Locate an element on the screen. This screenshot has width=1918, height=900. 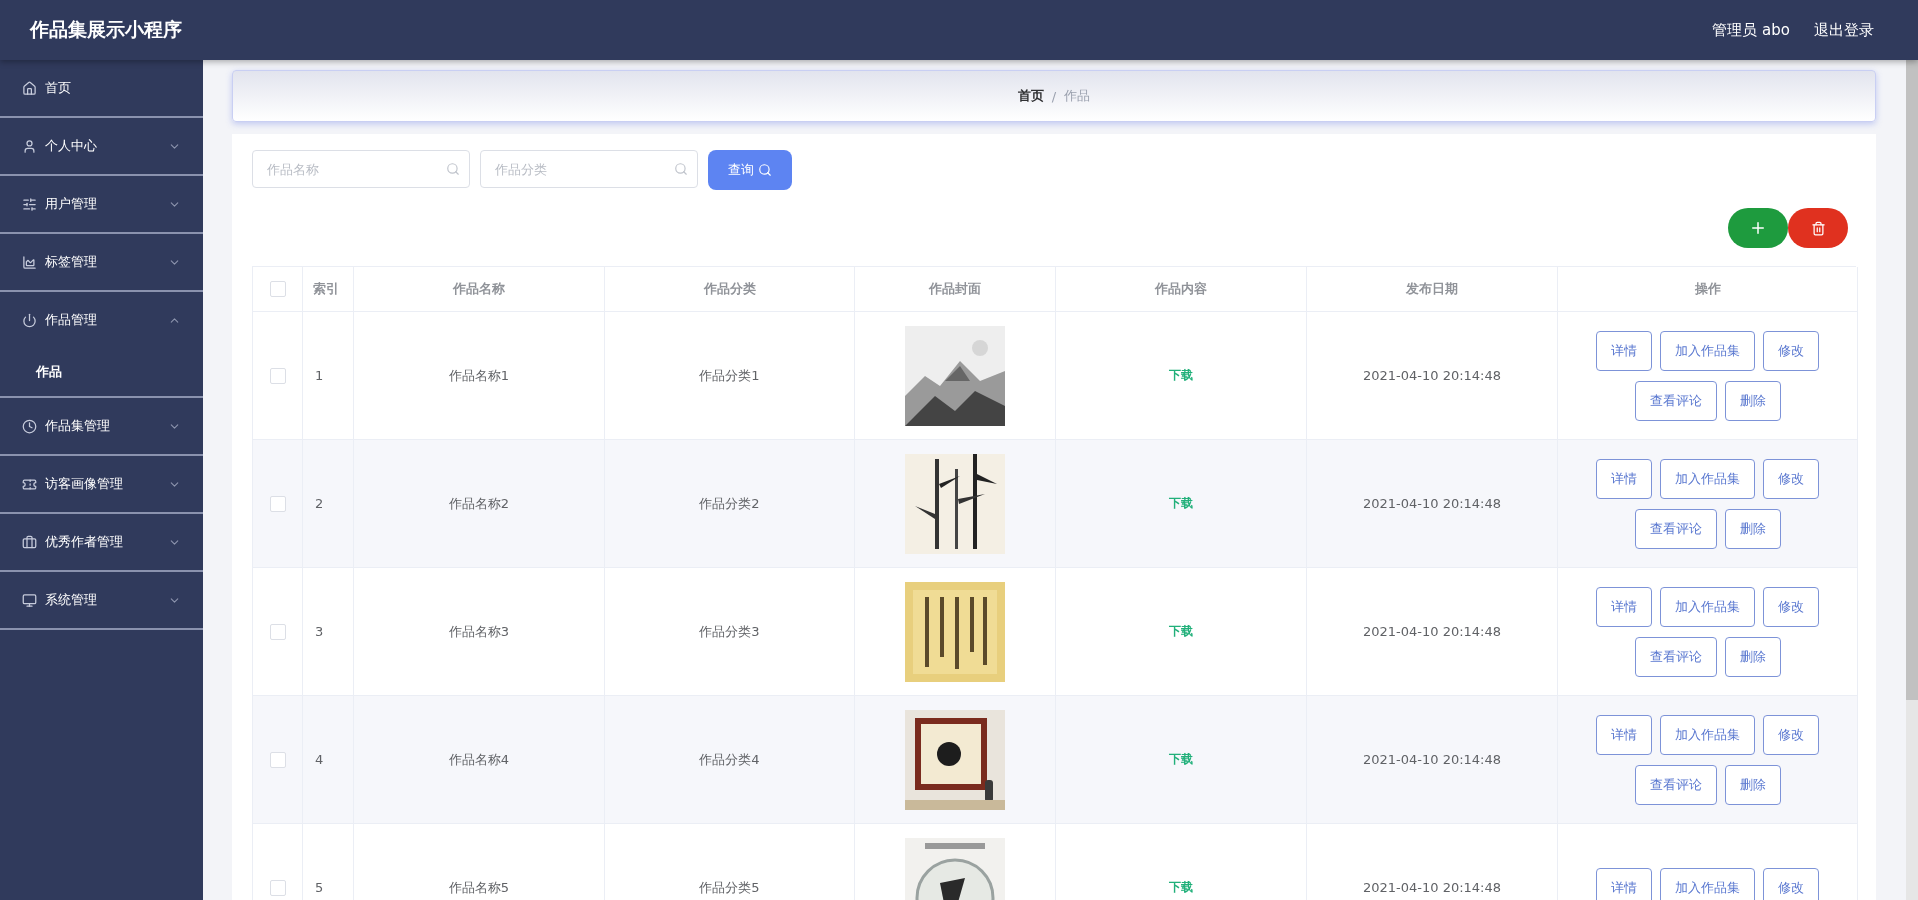
breadcrumb-item: 作品 is located at coordinates (1077, 96).